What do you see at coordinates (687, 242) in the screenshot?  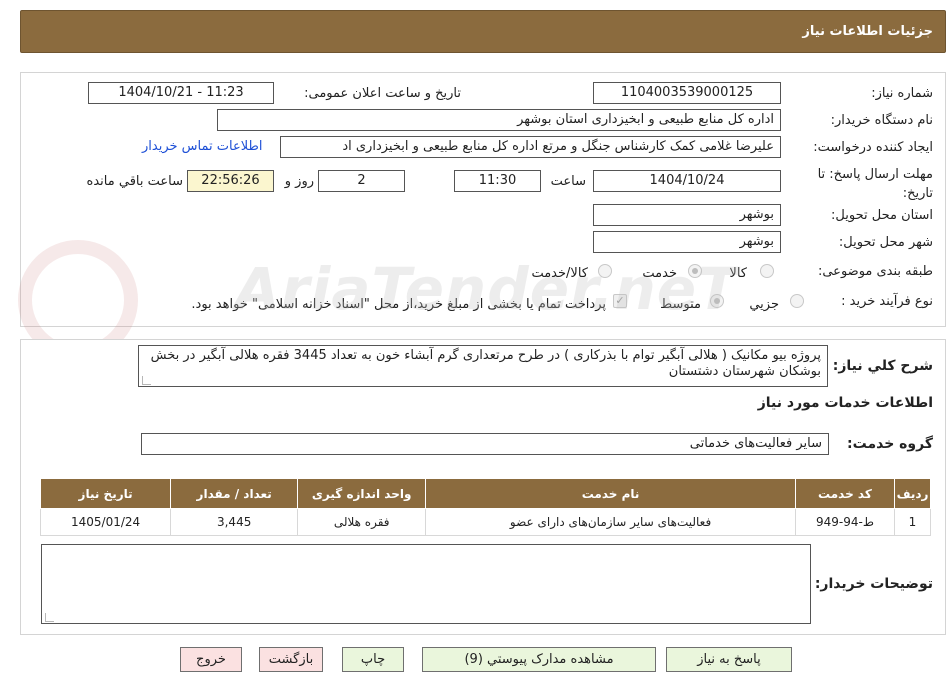 I see `city-field: بوشهر` at bounding box center [687, 242].